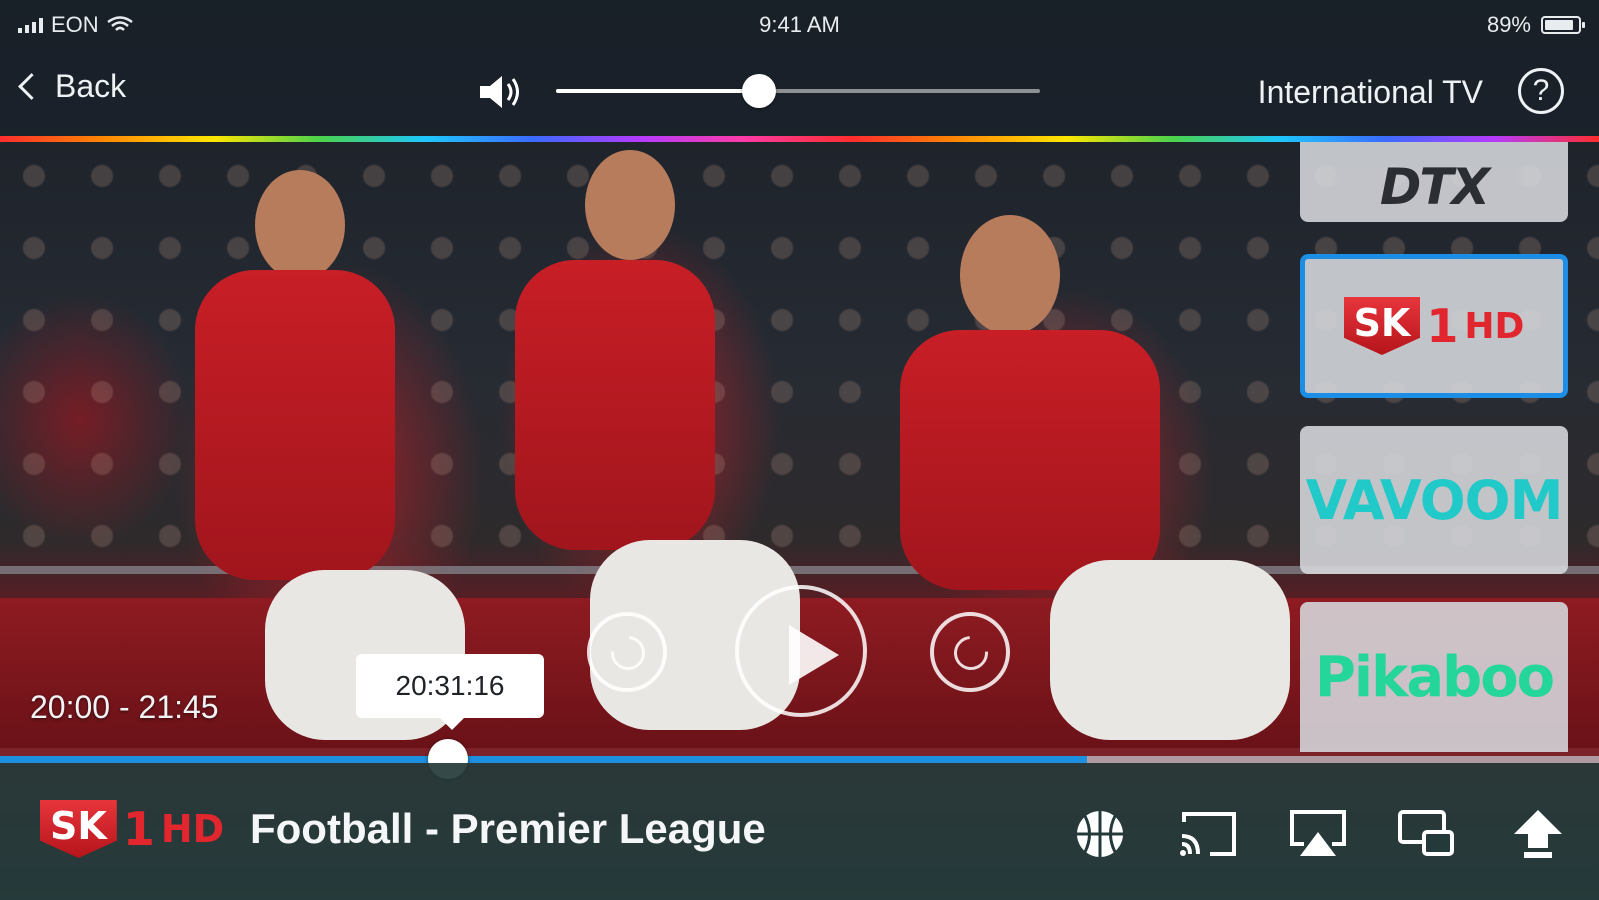 The width and height of the screenshot is (1599, 900). I want to click on player-shirt-center, so click(615, 405).